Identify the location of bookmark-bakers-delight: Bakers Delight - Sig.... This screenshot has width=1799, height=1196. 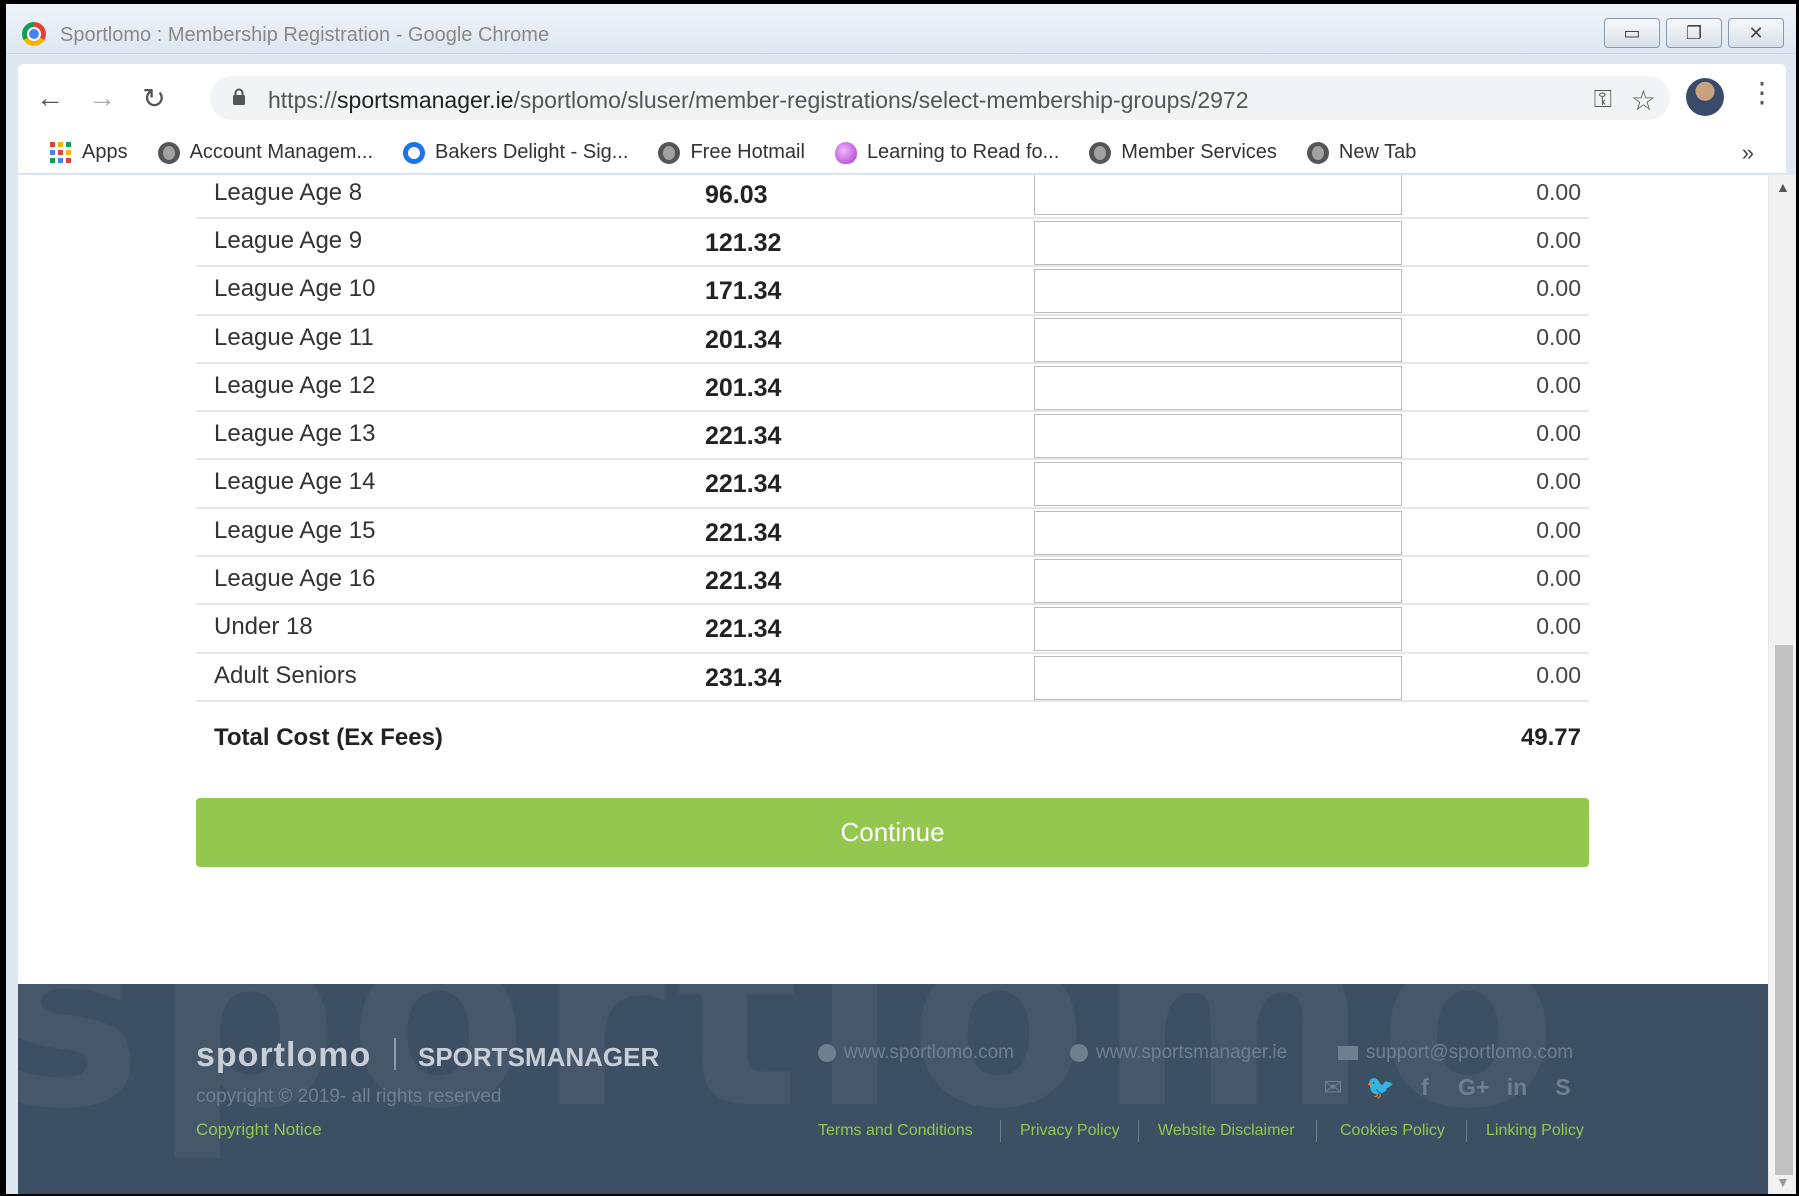
(515, 152).